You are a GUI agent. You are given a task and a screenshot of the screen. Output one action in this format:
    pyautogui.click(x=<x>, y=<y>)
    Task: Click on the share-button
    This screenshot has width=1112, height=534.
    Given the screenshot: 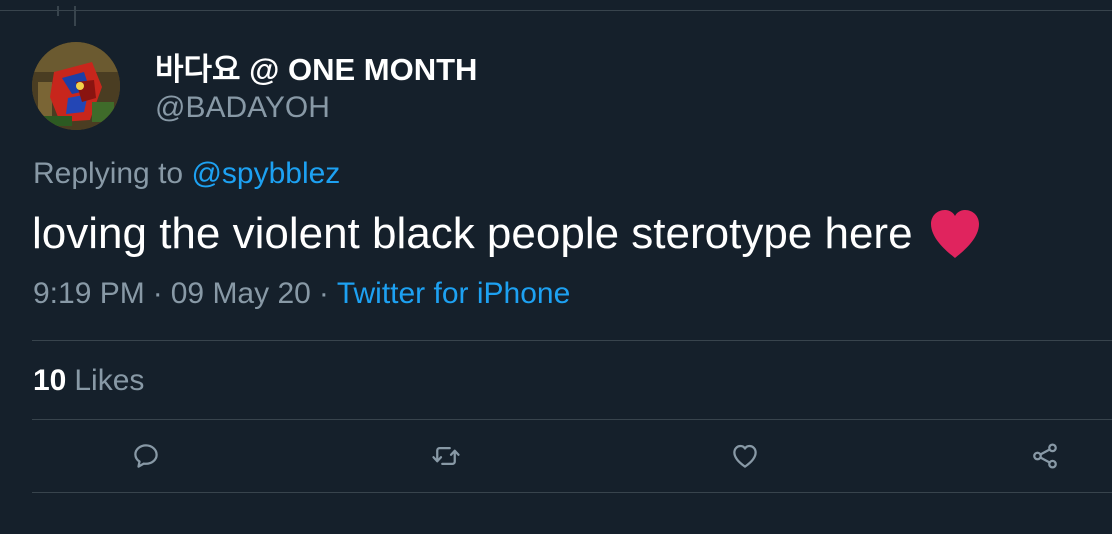 What is the action you would take?
    pyautogui.click(x=1045, y=456)
    